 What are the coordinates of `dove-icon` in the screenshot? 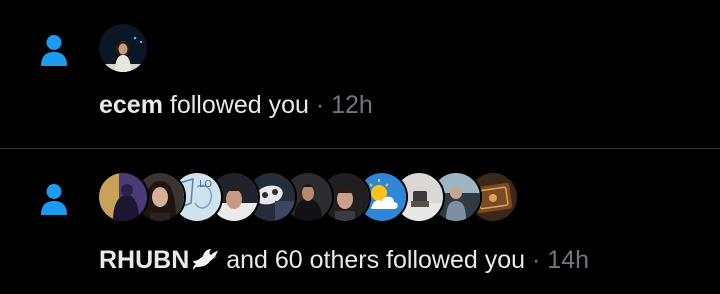 It's located at (206, 259).